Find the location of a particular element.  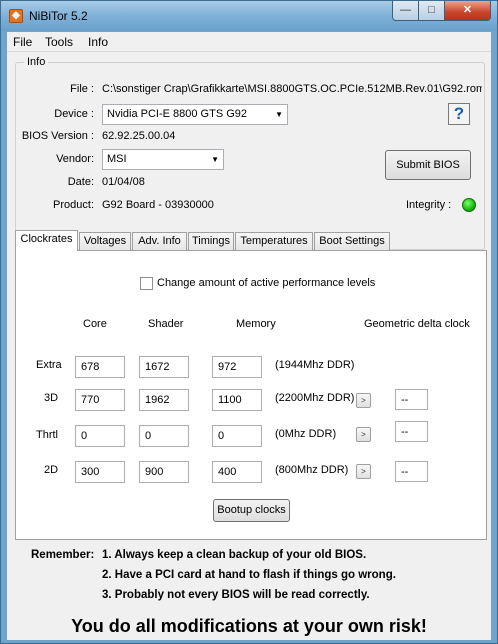

help-button: ? is located at coordinates (459, 114).